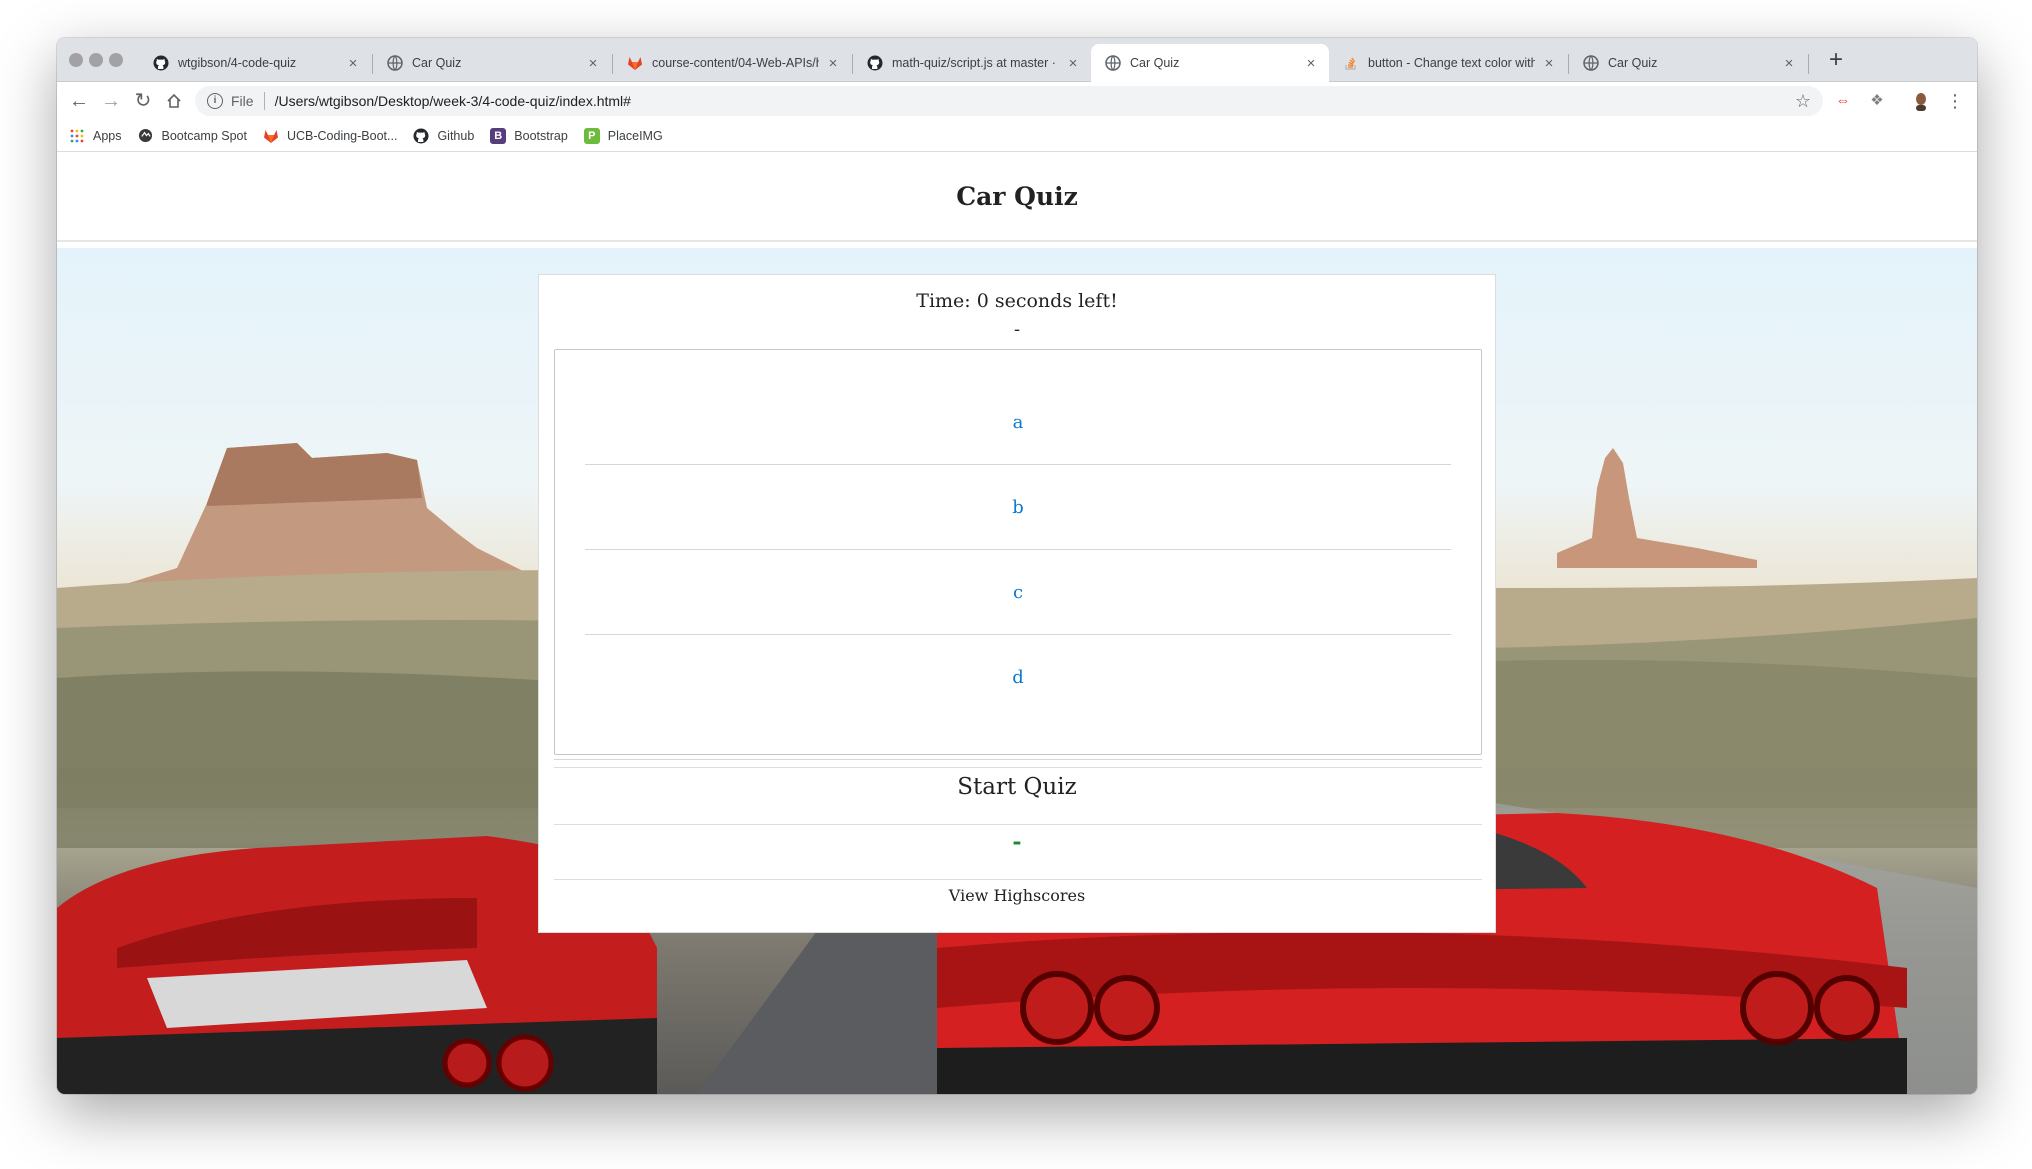 This screenshot has width=2032, height=1169. What do you see at coordinates (1018, 422) in the screenshot?
I see `answer-option-a: a` at bounding box center [1018, 422].